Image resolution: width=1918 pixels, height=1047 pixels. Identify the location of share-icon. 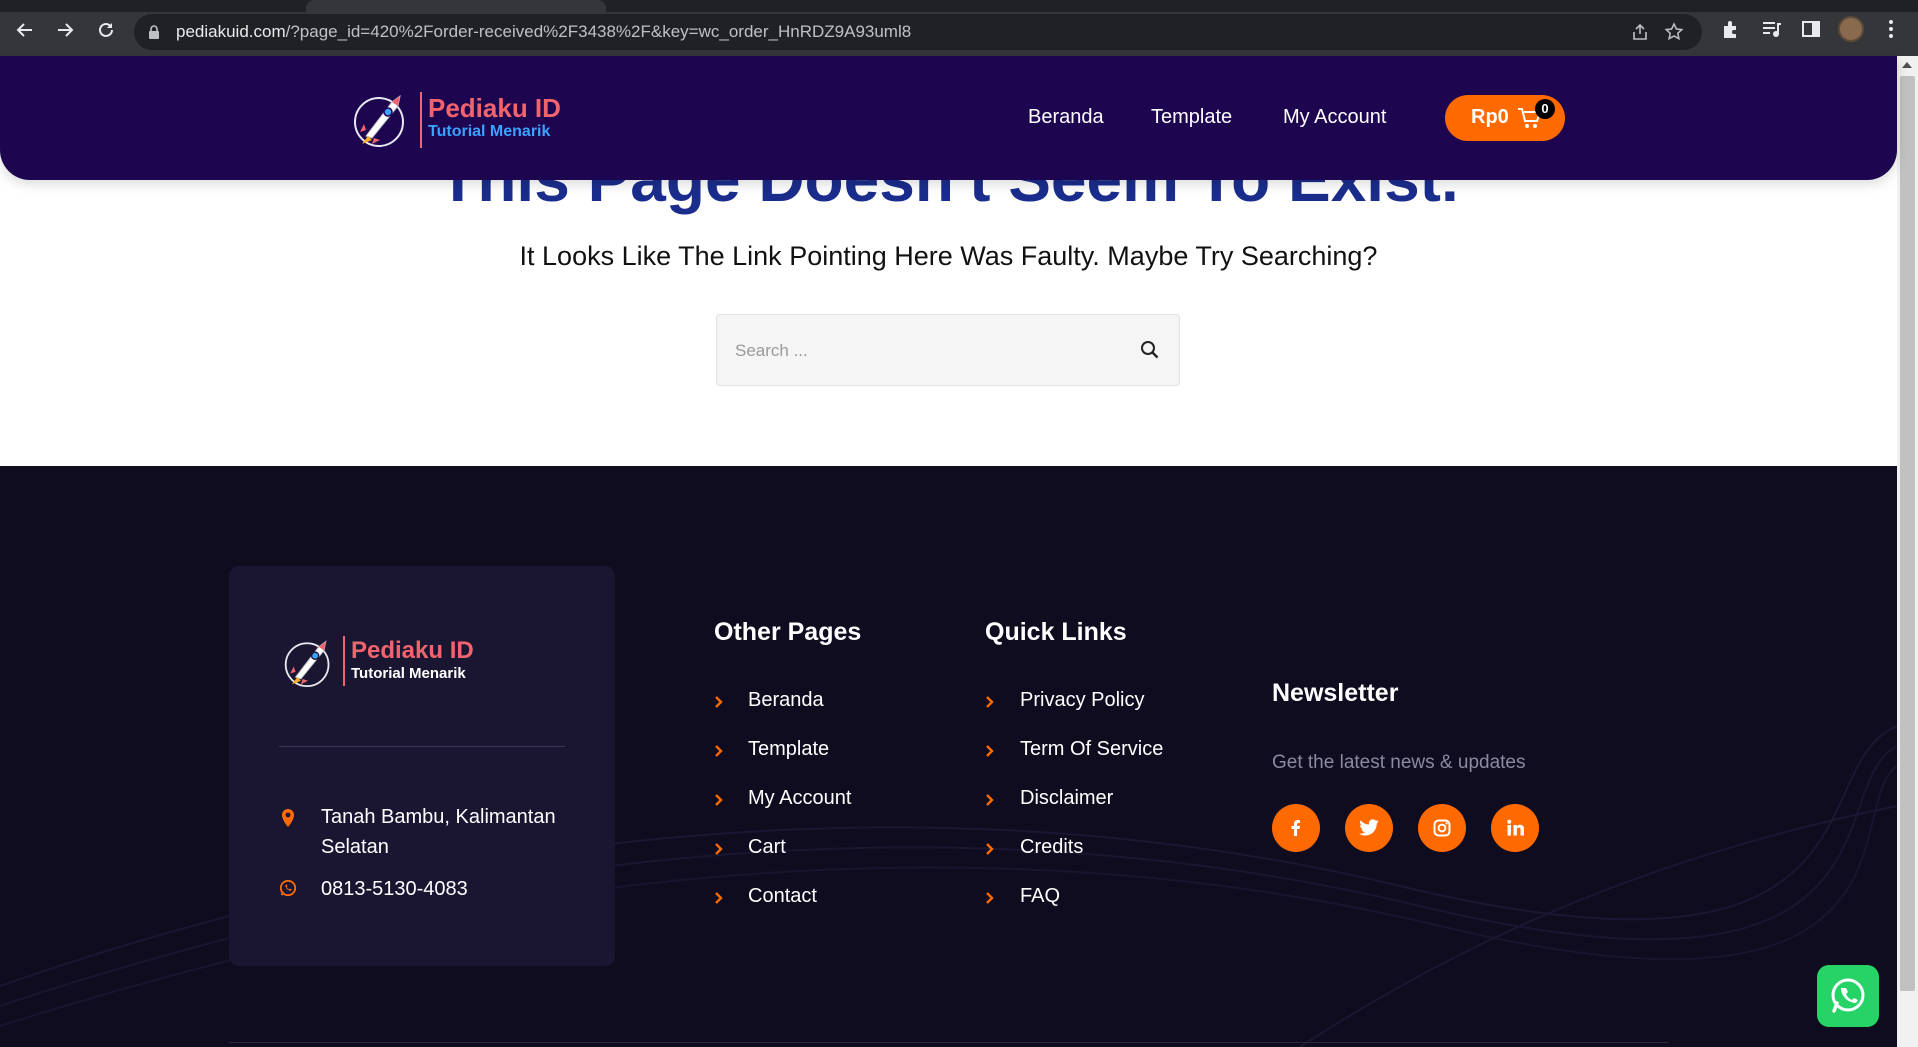
(1640, 32).